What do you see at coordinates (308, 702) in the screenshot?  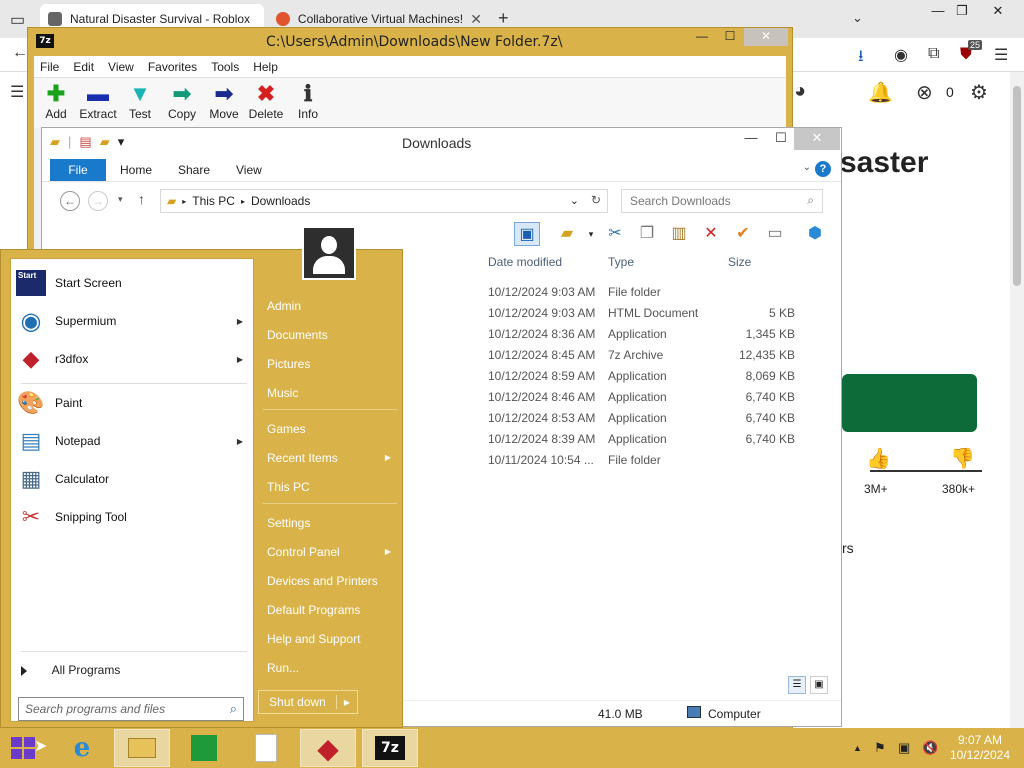 I see `shutdown-button: Shut down ▶` at bounding box center [308, 702].